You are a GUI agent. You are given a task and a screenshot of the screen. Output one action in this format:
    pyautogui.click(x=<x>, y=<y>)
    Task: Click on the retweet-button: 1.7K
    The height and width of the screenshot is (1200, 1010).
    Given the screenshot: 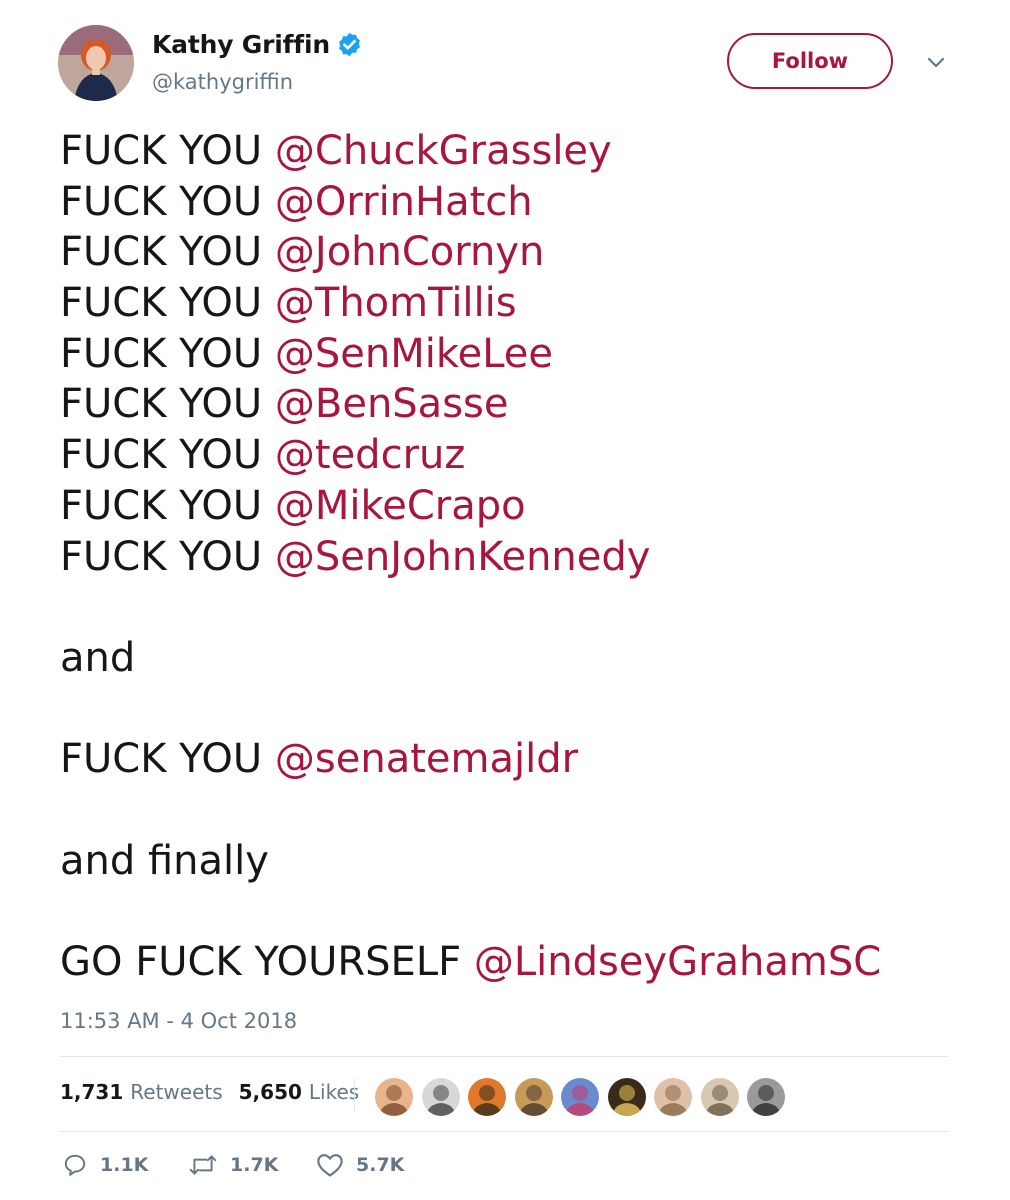 What is the action you would take?
    pyautogui.click(x=233, y=1165)
    